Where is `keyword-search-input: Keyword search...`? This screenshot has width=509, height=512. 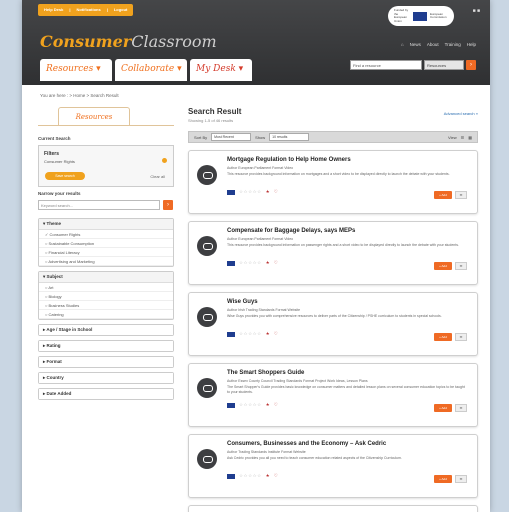
keyword-search-input: Keyword search... is located at coordinates (99, 205).